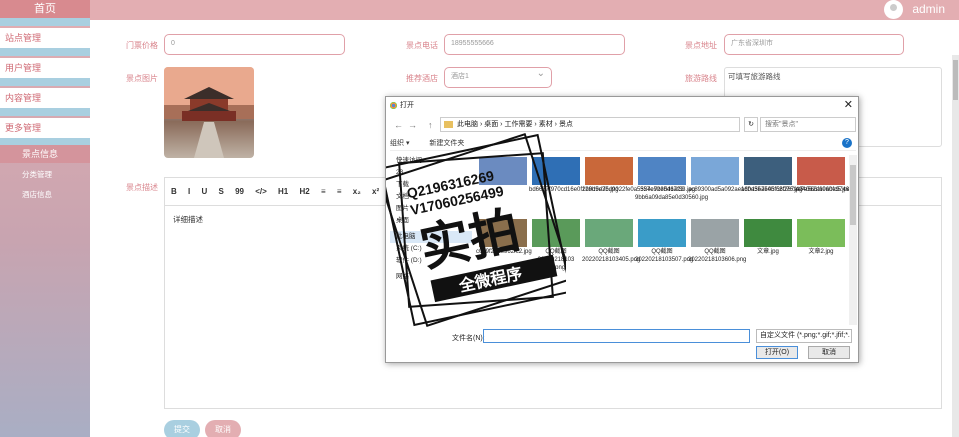  I want to click on file-item: QQ截图20220218103405.png, so click(611, 241).